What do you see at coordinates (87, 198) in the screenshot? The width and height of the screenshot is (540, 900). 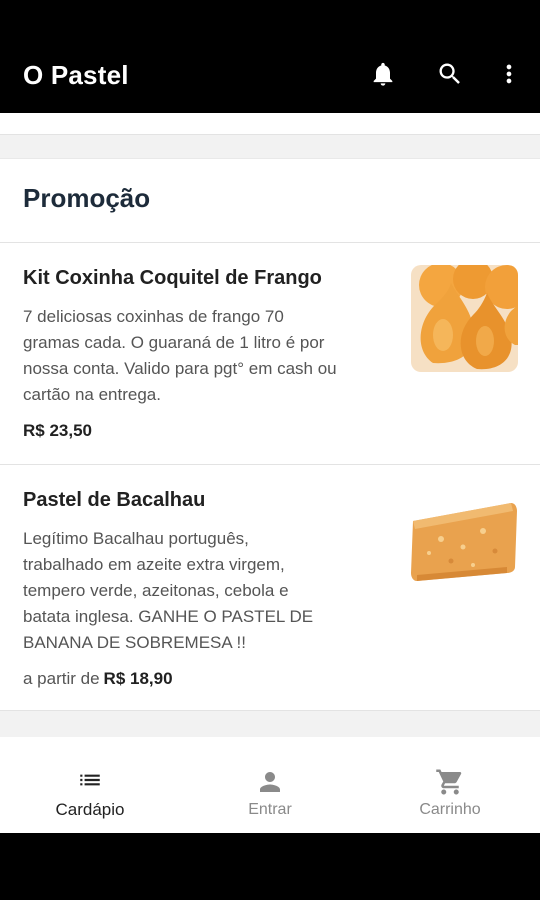 I see `section-title: Promoção` at bounding box center [87, 198].